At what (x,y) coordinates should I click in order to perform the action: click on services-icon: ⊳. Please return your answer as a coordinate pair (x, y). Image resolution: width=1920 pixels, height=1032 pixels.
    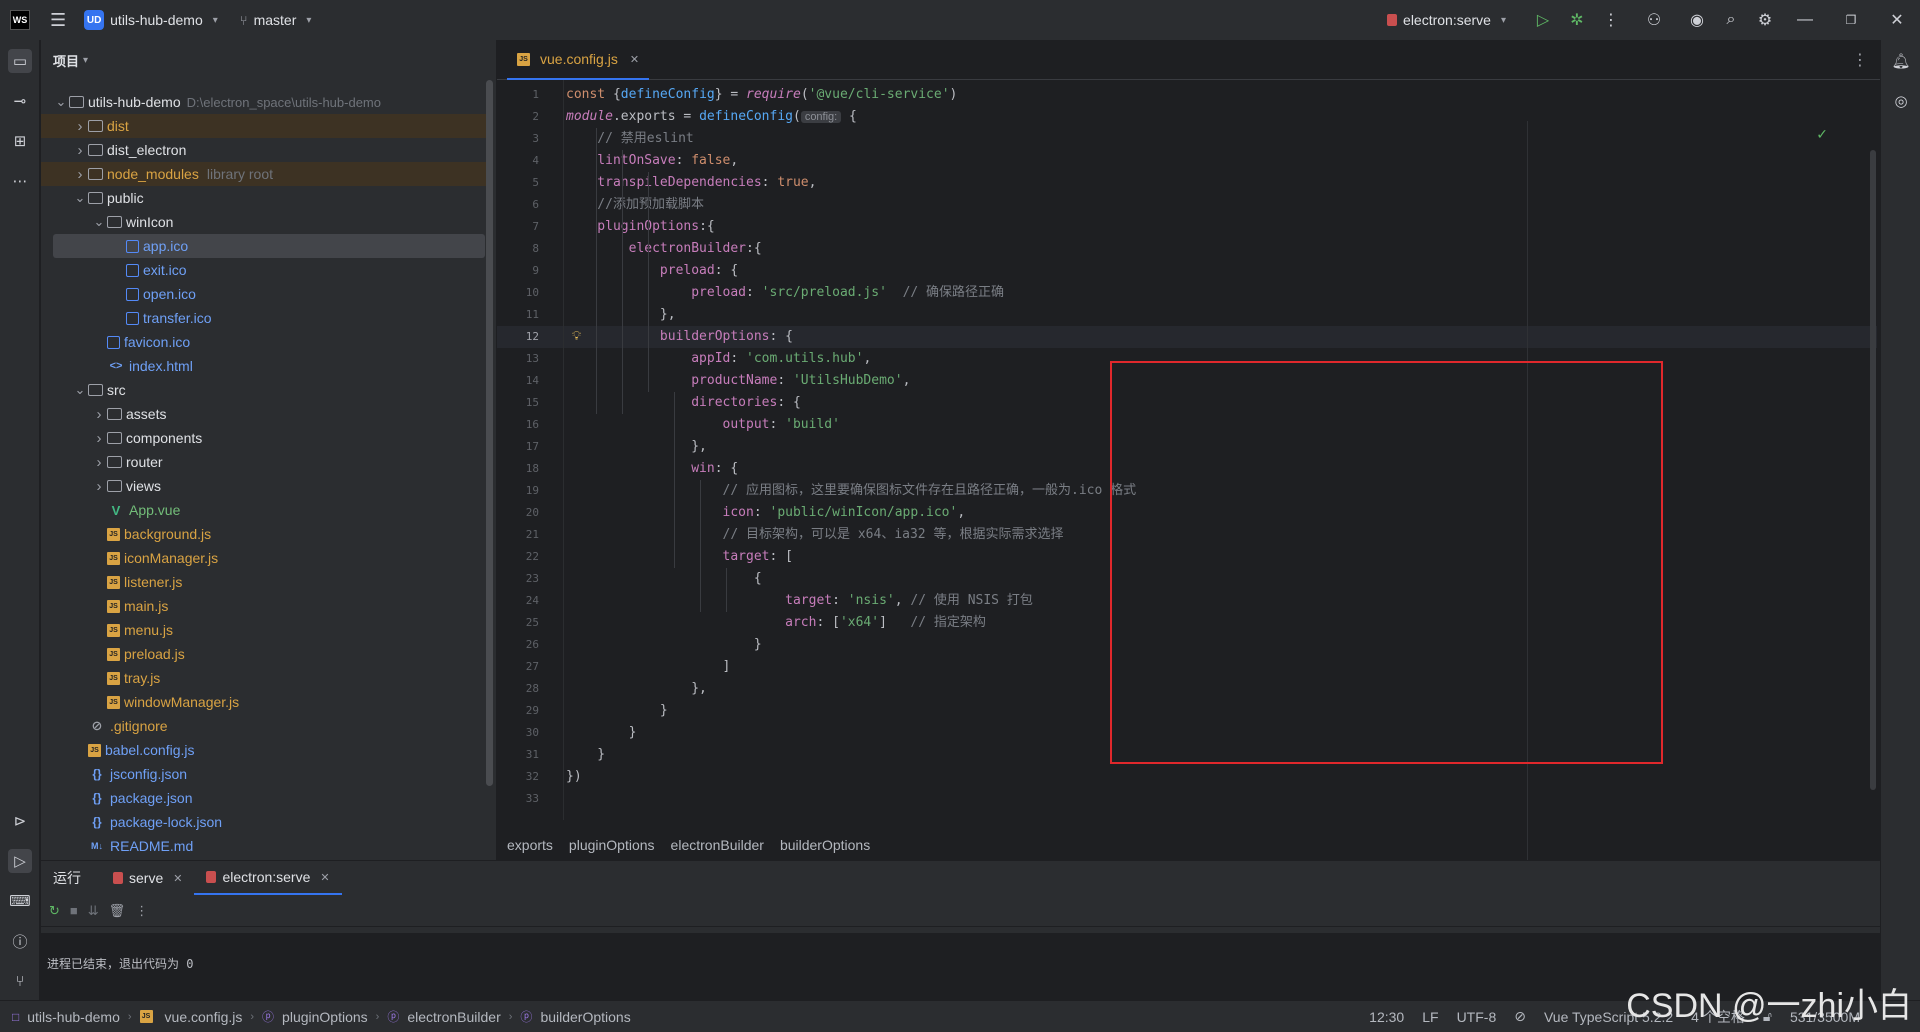
    Looking at the image, I should click on (20, 821).